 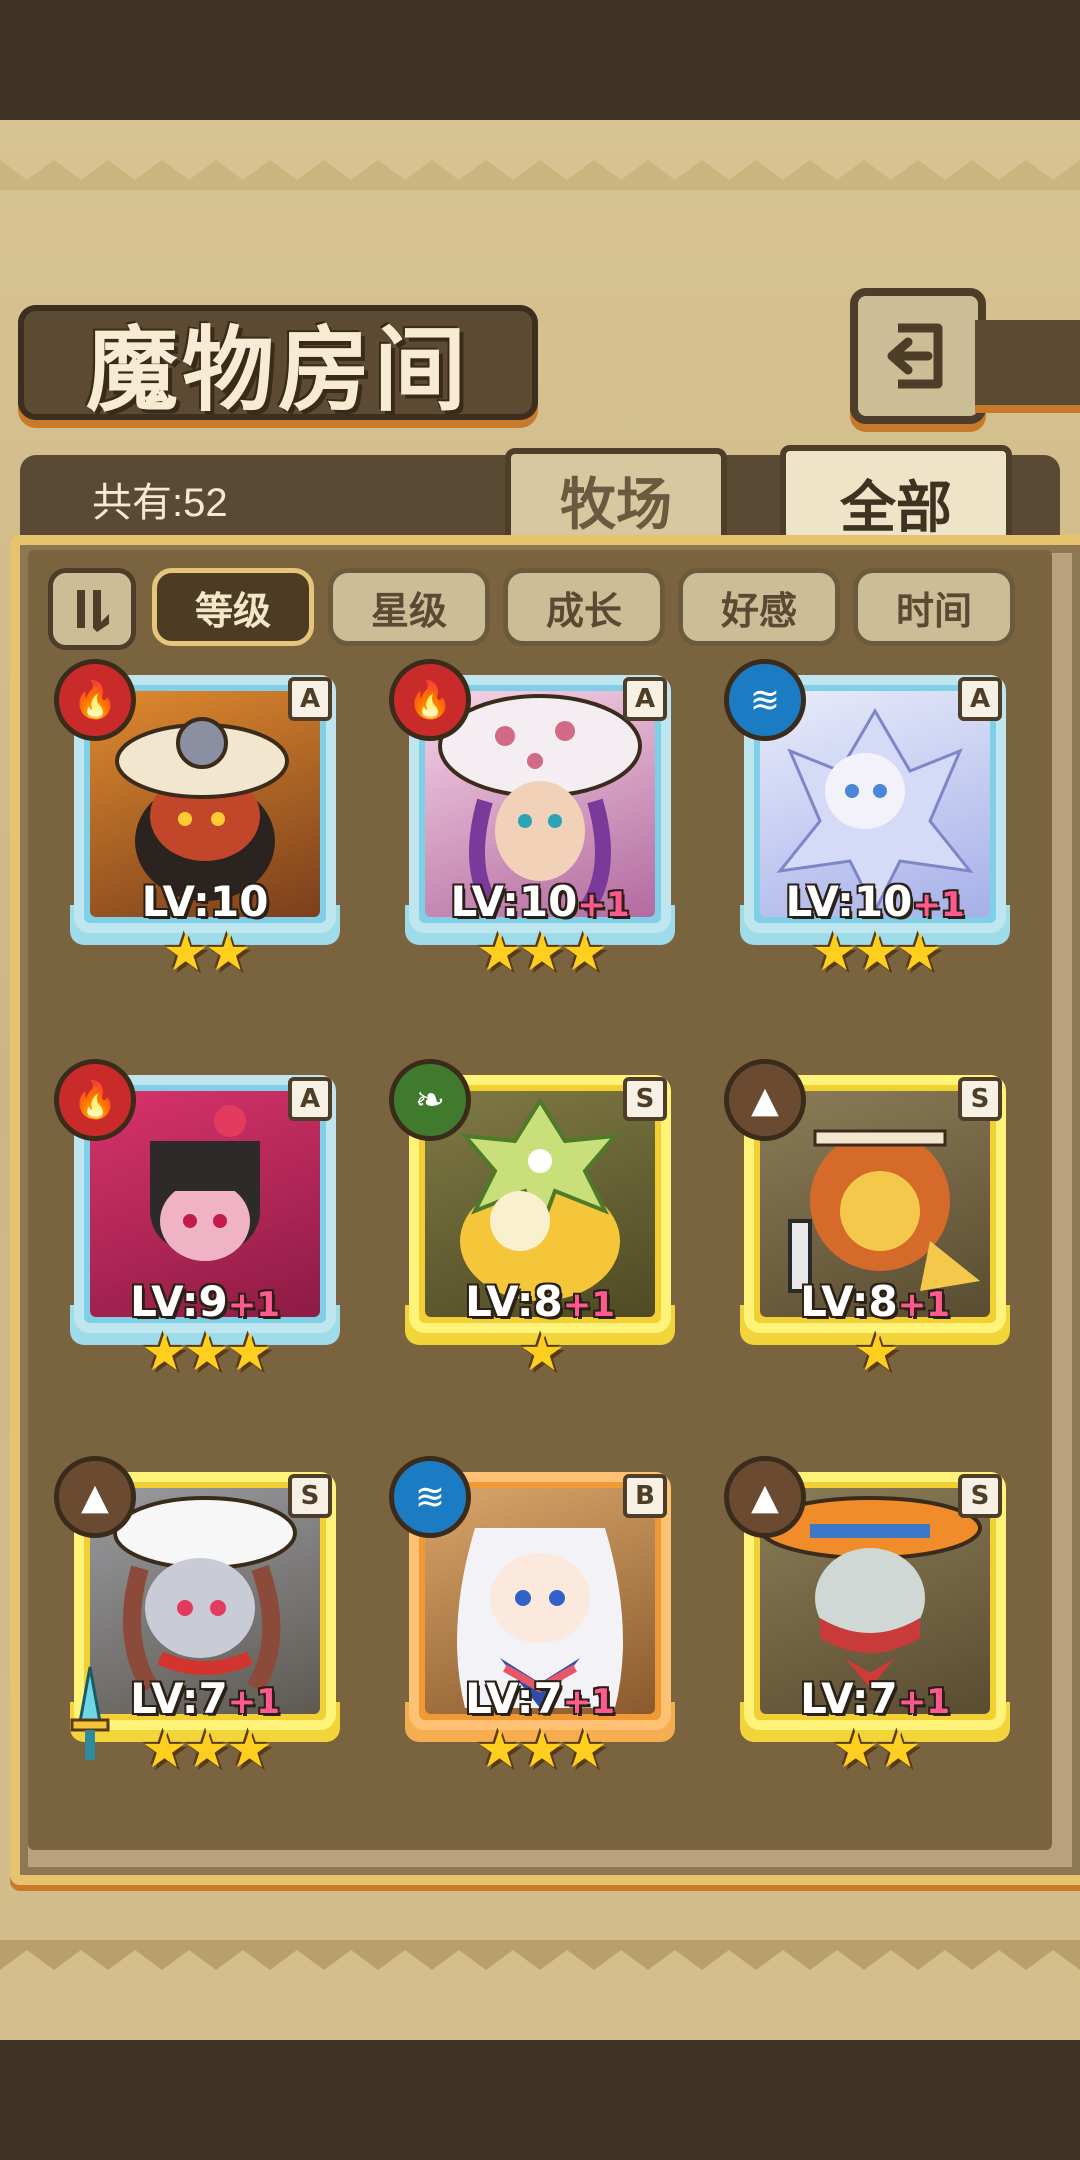 I want to click on monster-card: B ≋ LV:7+1 ★★★, so click(x=537, y=1618).